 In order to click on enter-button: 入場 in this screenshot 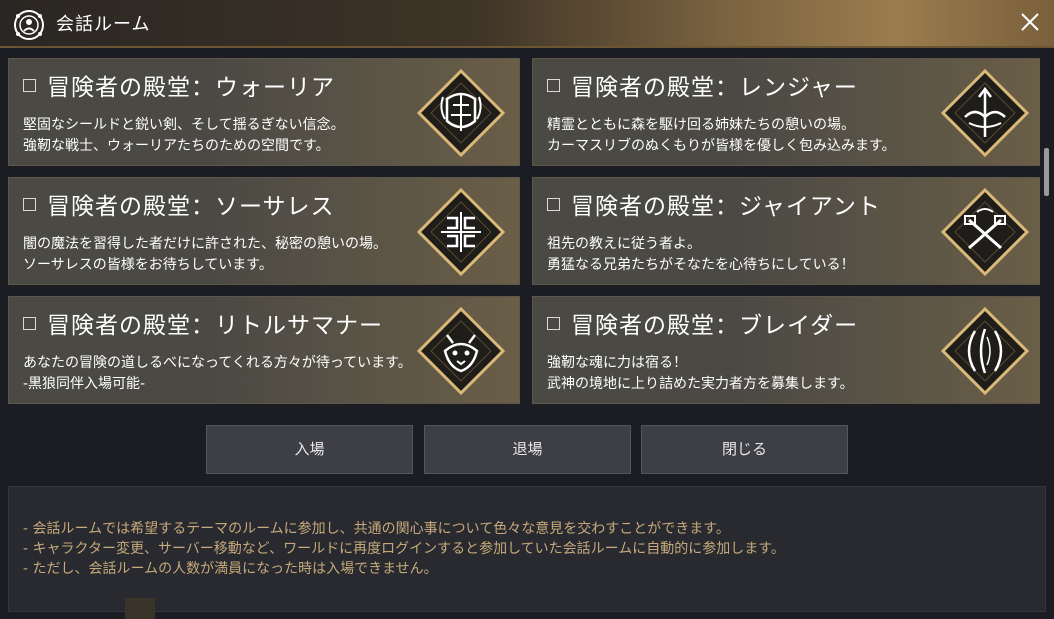, I will do `click(309, 449)`.